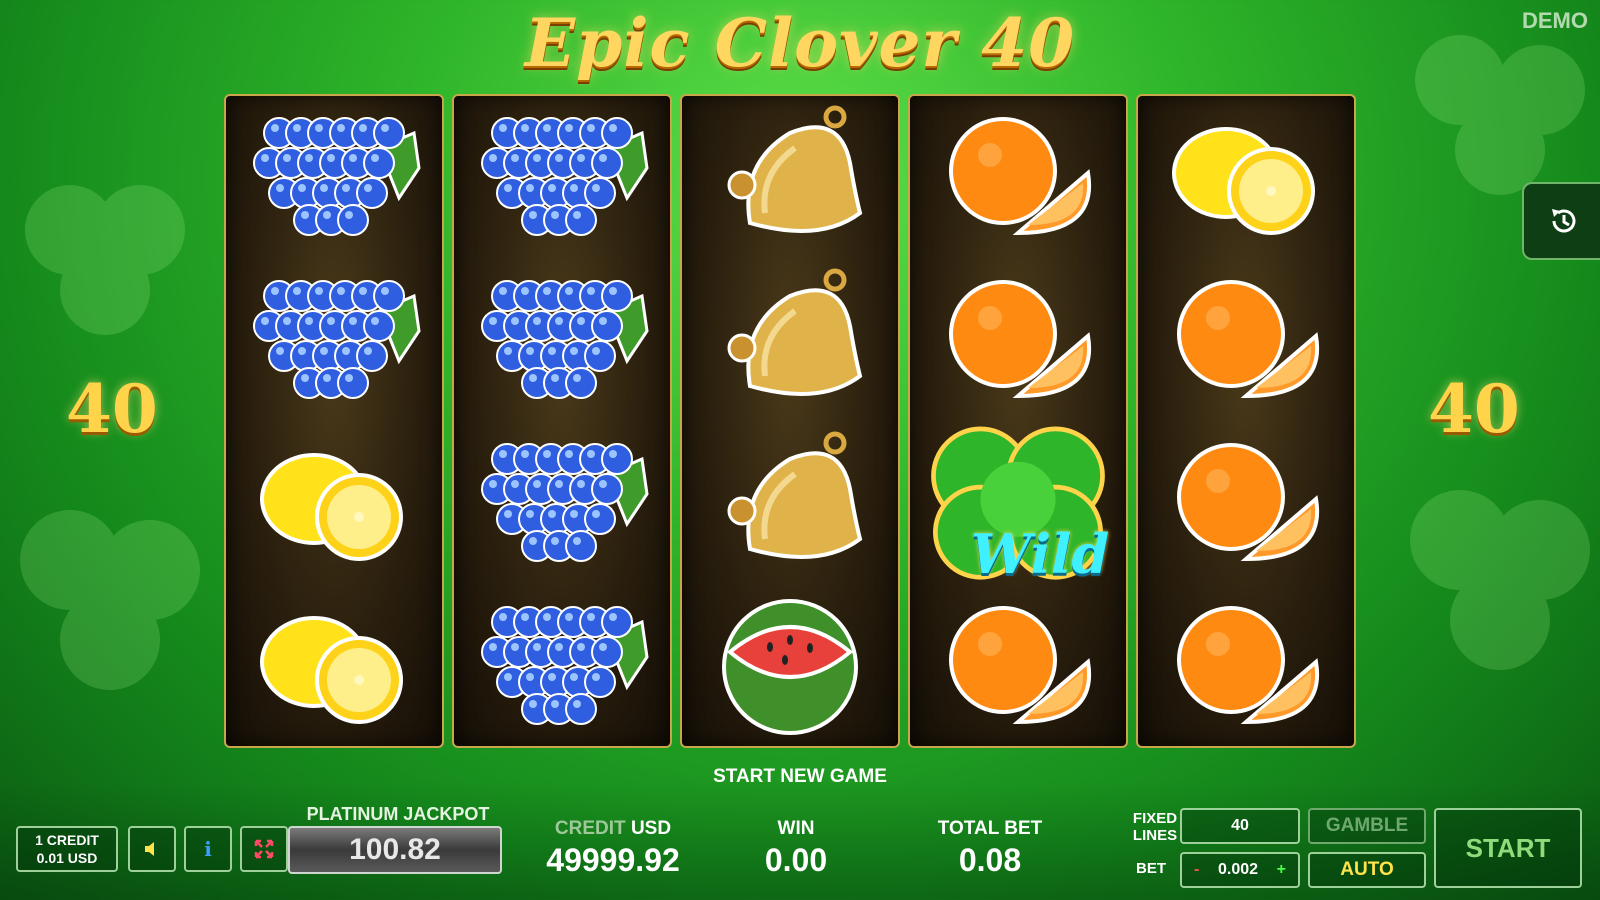 This screenshot has height=900, width=1600. What do you see at coordinates (1367, 870) in the screenshot?
I see `auto-button: AUTO` at bounding box center [1367, 870].